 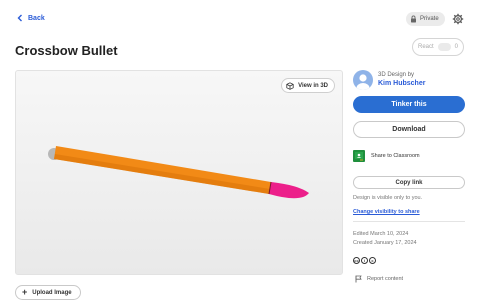 I want to click on react-label: React, so click(x=426, y=47).